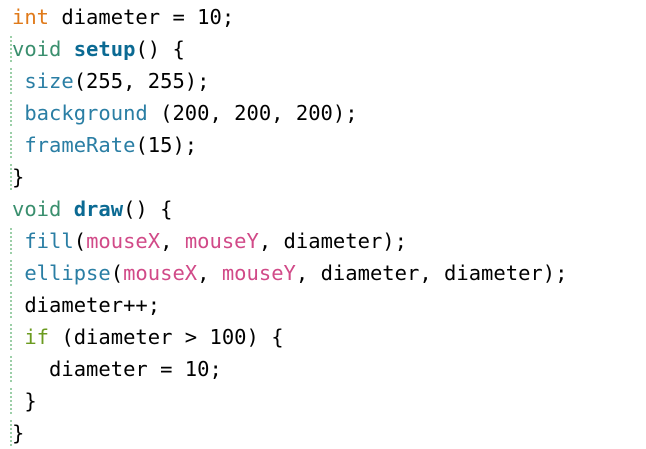 This screenshot has height=449, width=646. What do you see at coordinates (49, 81) in the screenshot?
I see `token-builtin: size` at bounding box center [49, 81].